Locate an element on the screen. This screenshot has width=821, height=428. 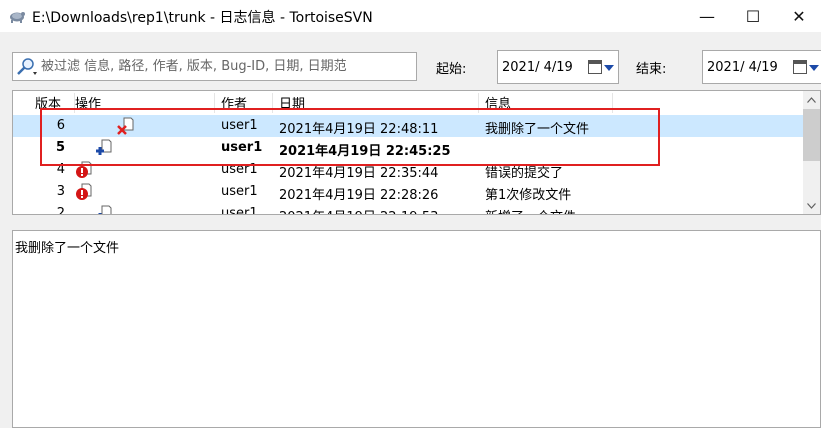
delete-file-icon is located at coordinates (125, 126).